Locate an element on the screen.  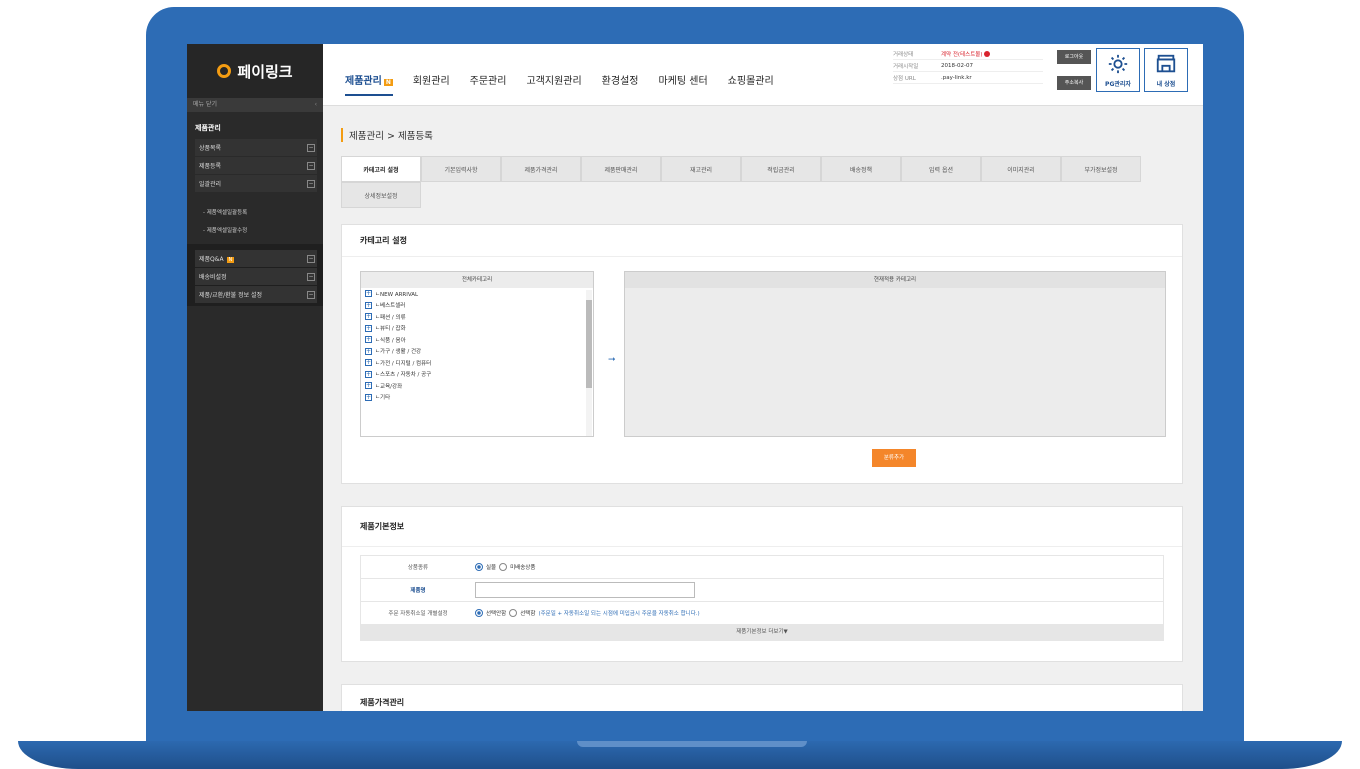
tab-detail-info: 상세정보설정 is located at coordinates (381, 195).